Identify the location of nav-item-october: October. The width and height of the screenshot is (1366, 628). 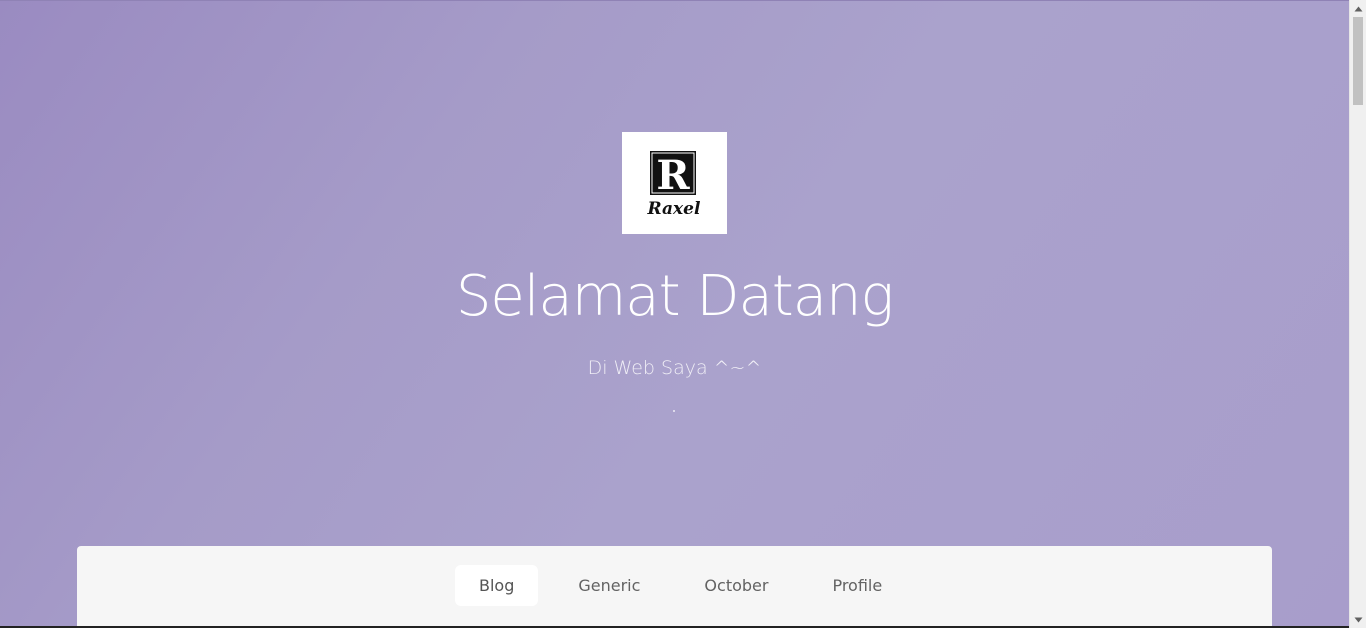
(736, 585).